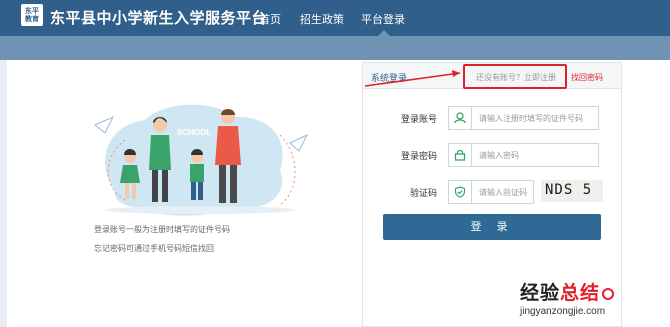  Describe the element at coordinates (587, 77) in the screenshot. I see `forgot-password-link: 找回密码` at that location.